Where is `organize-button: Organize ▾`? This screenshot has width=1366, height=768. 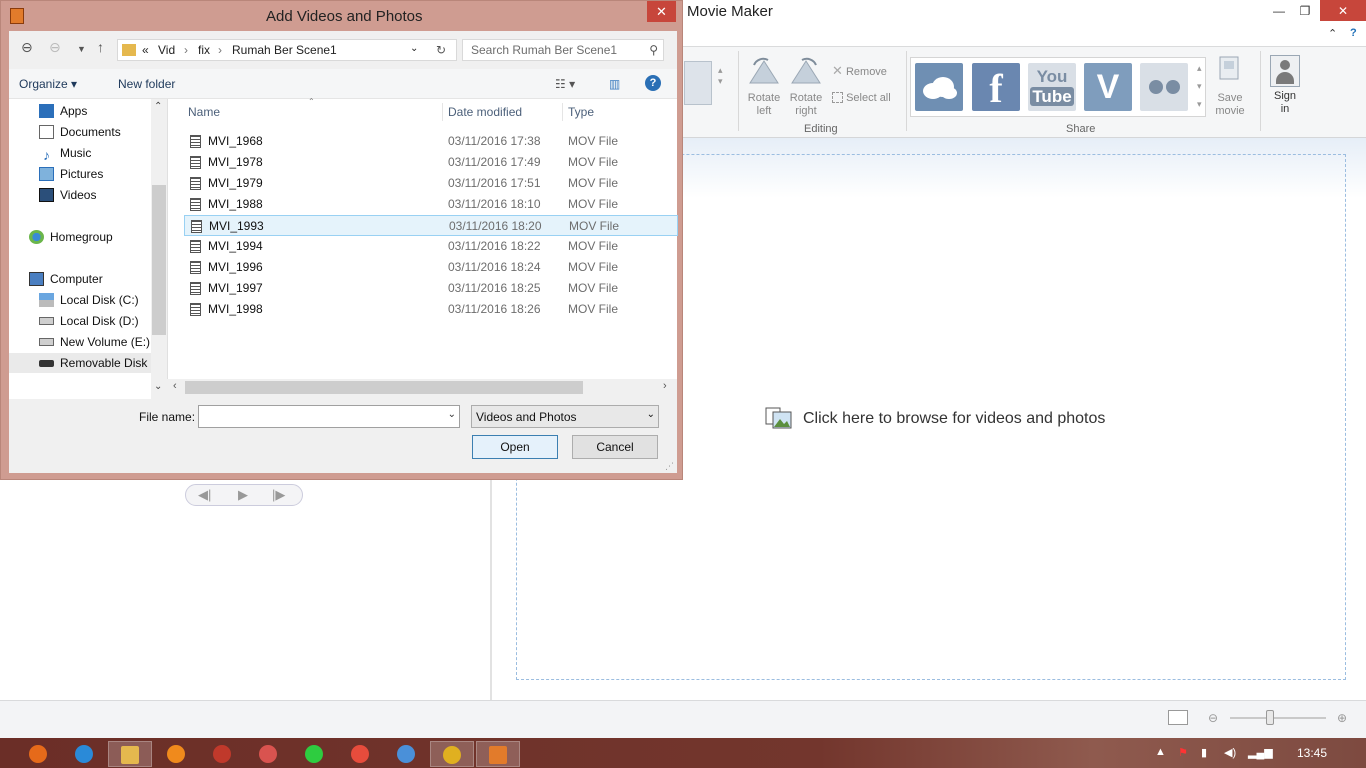 organize-button: Organize ▾ is located at coordinates (48, 84).